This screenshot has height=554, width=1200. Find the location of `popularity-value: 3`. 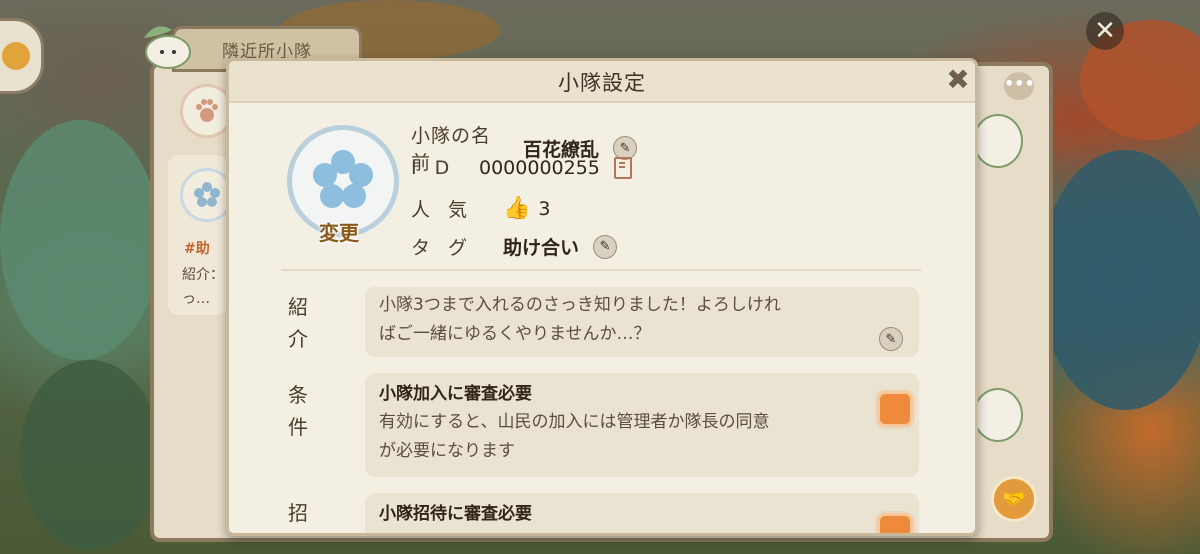

popularity-value: 3 is located at coordinates (544, 208).